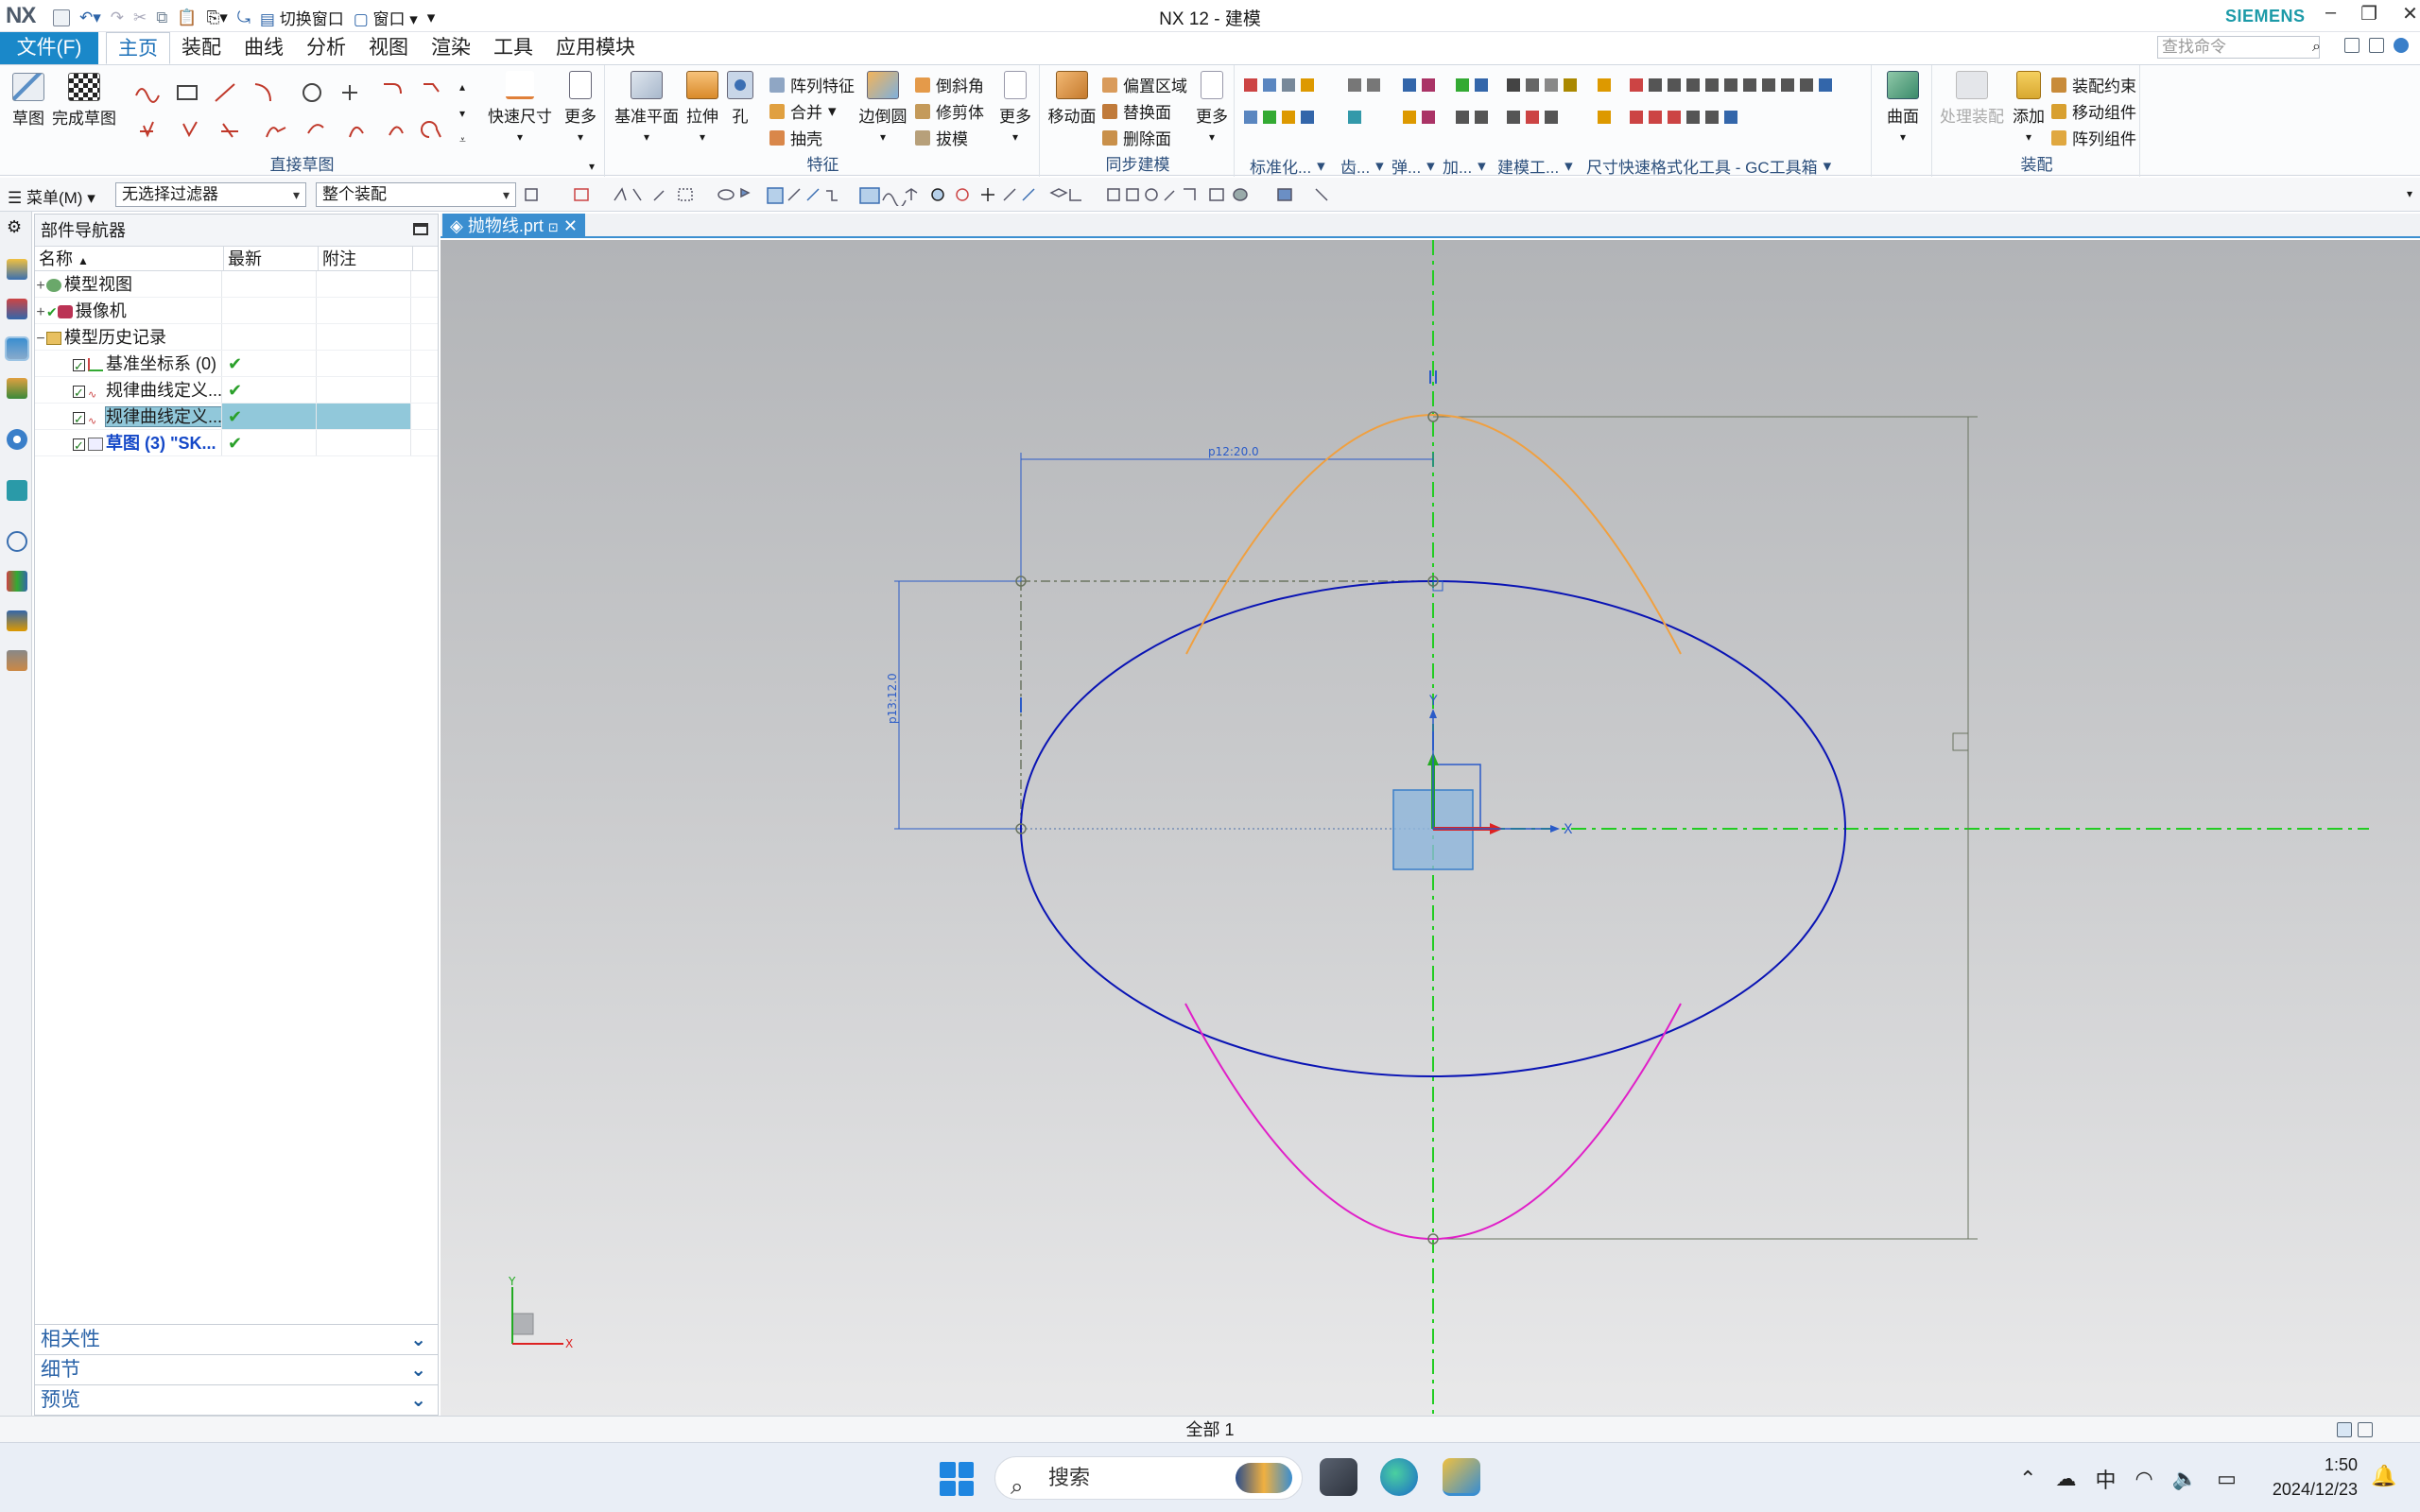 This screenshot has height=1512, width=2420. Describe the element at coordinates (1399, 1477) in the screenshot. I see `edge-browser-icon` at that location.